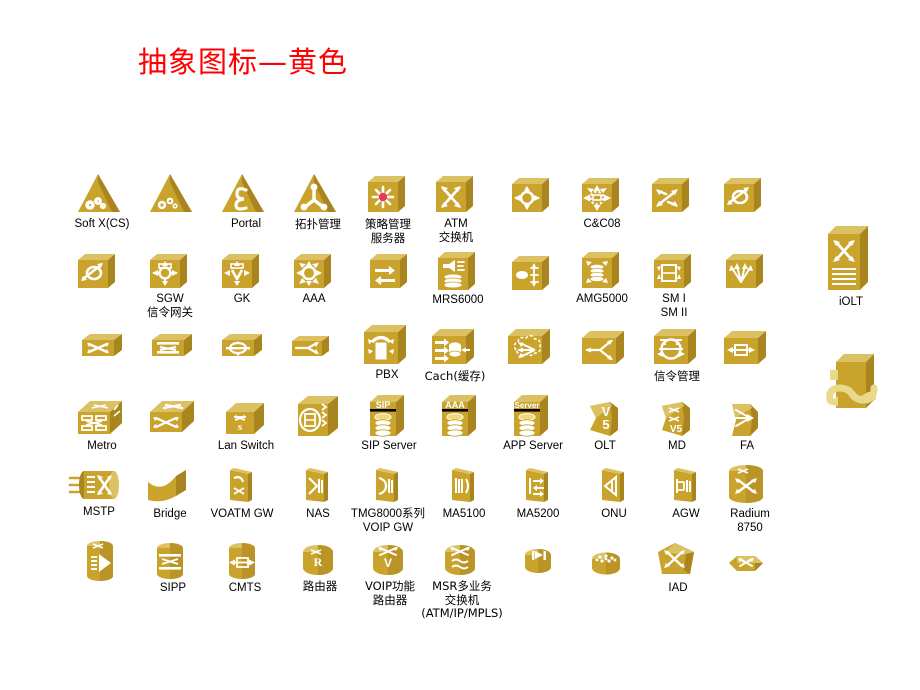  I want to click on icon-switch-3d, so click(174, 417).